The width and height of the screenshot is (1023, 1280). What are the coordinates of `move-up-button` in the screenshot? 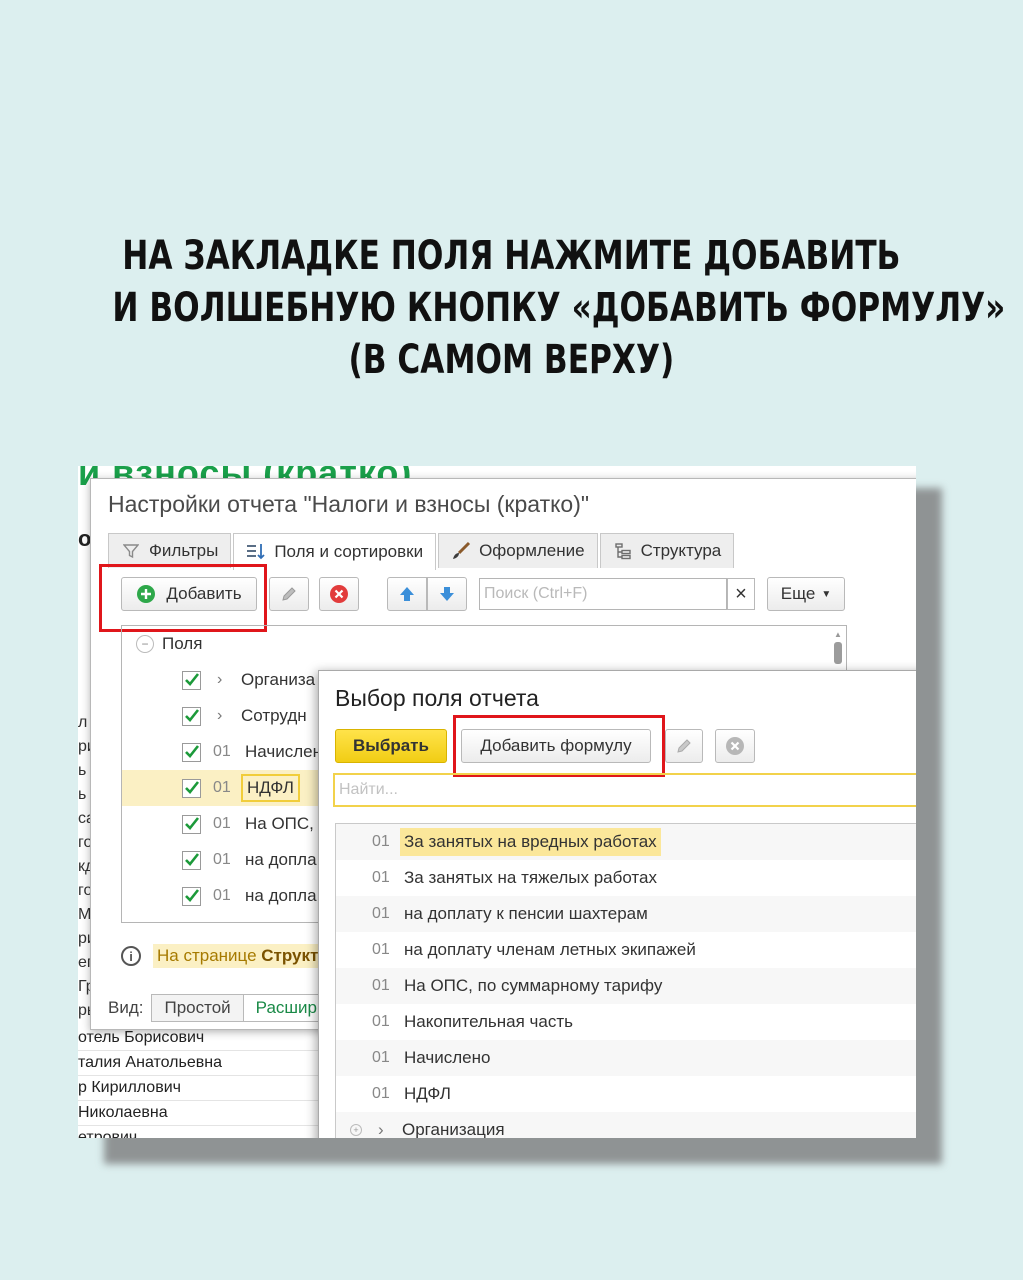 It's located at (407, 594).